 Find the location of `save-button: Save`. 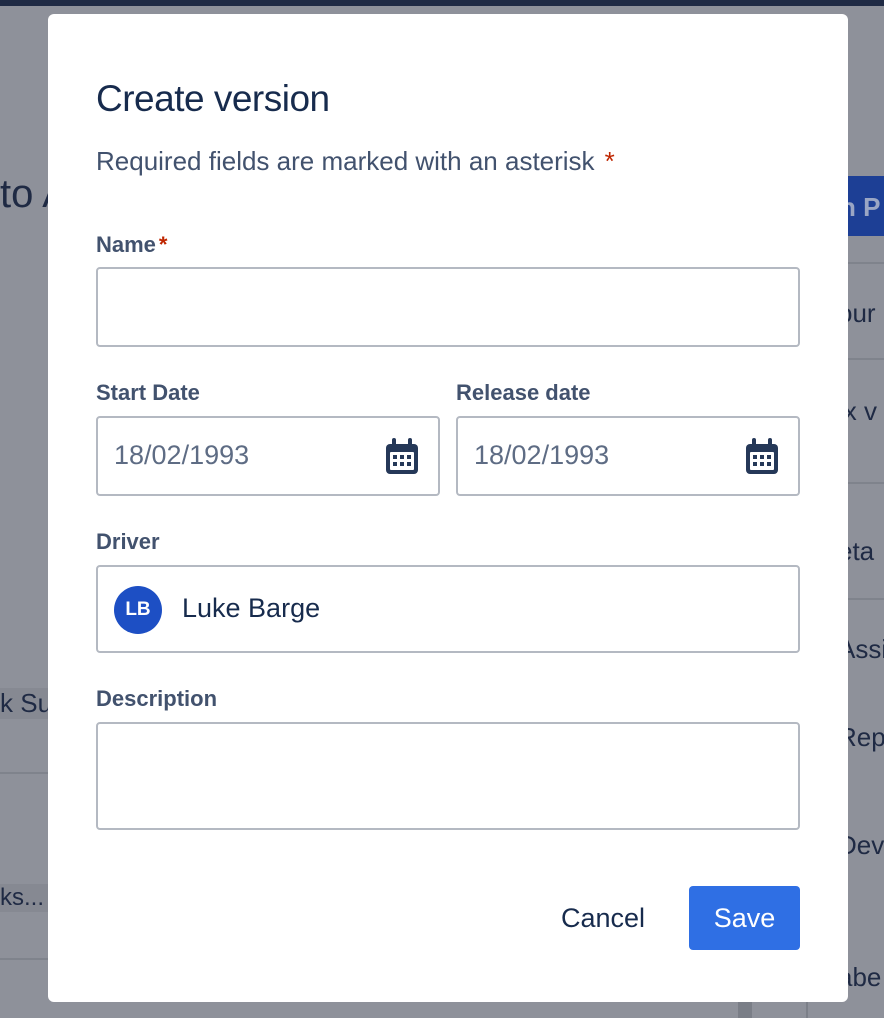

save-button: Save is located at coordinates (744, 918).